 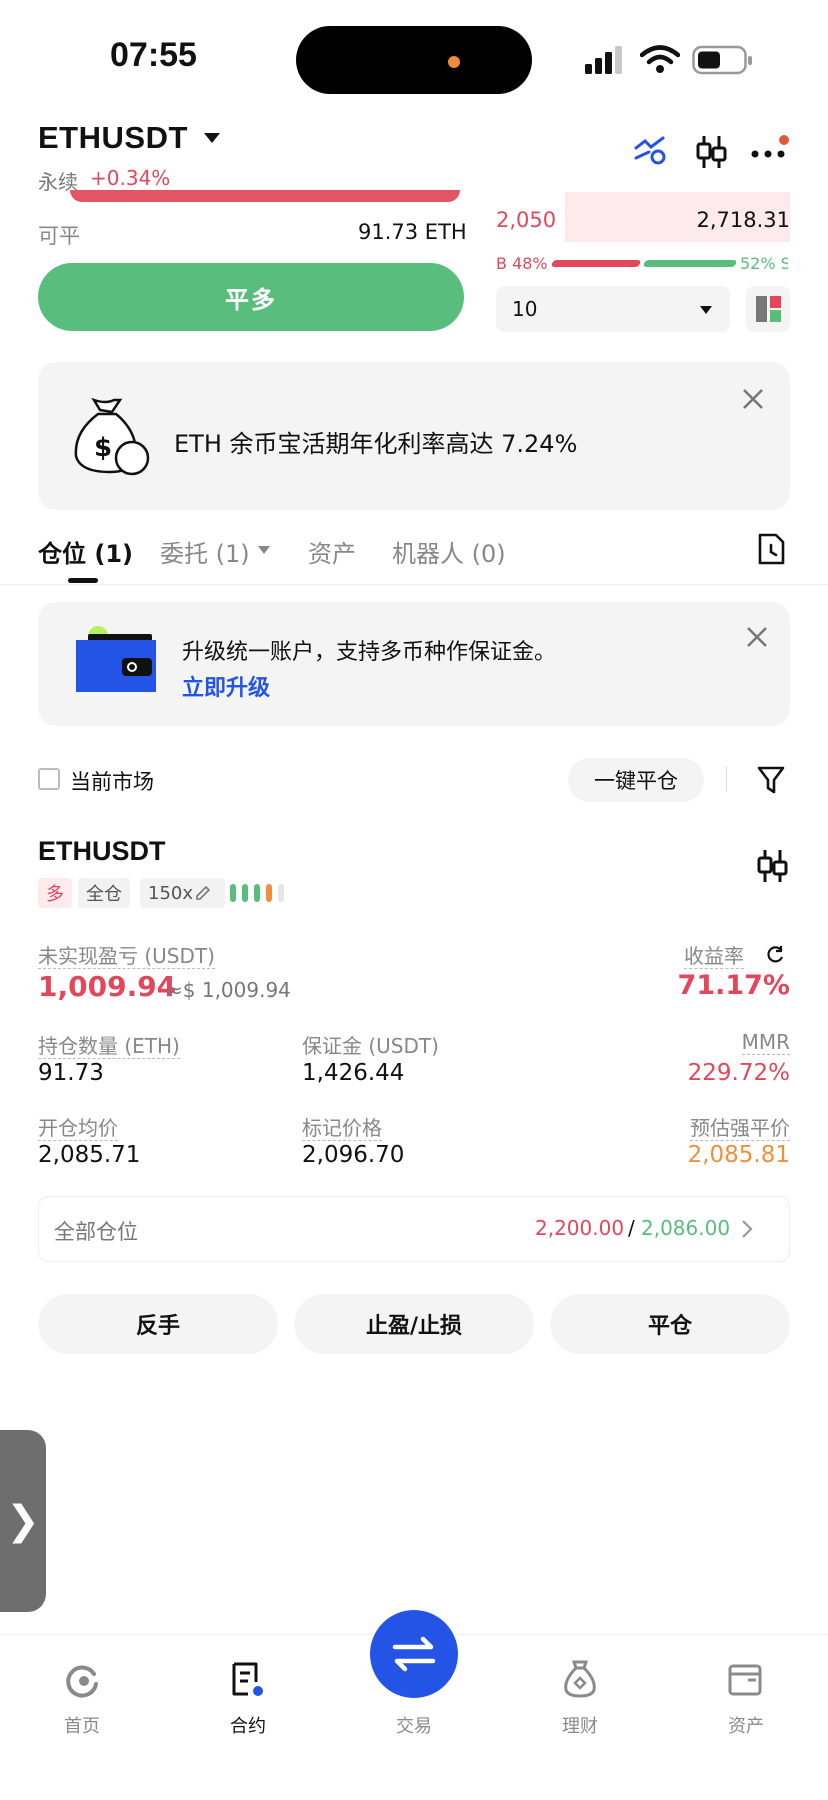 What do you see at coordinates (113, 138) in the screenshot?
I see `symbol-title: ETHUSDT` at bounding box center [113, 138].